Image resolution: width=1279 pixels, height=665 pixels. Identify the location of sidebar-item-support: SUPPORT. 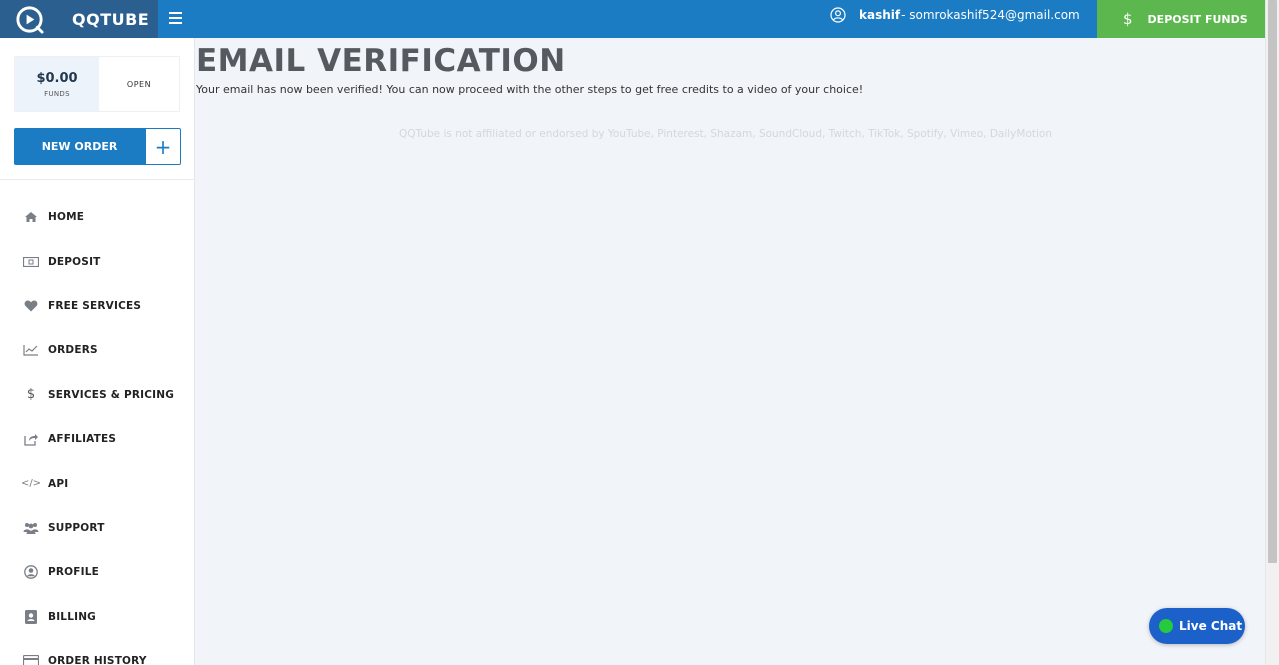
(97, 528).